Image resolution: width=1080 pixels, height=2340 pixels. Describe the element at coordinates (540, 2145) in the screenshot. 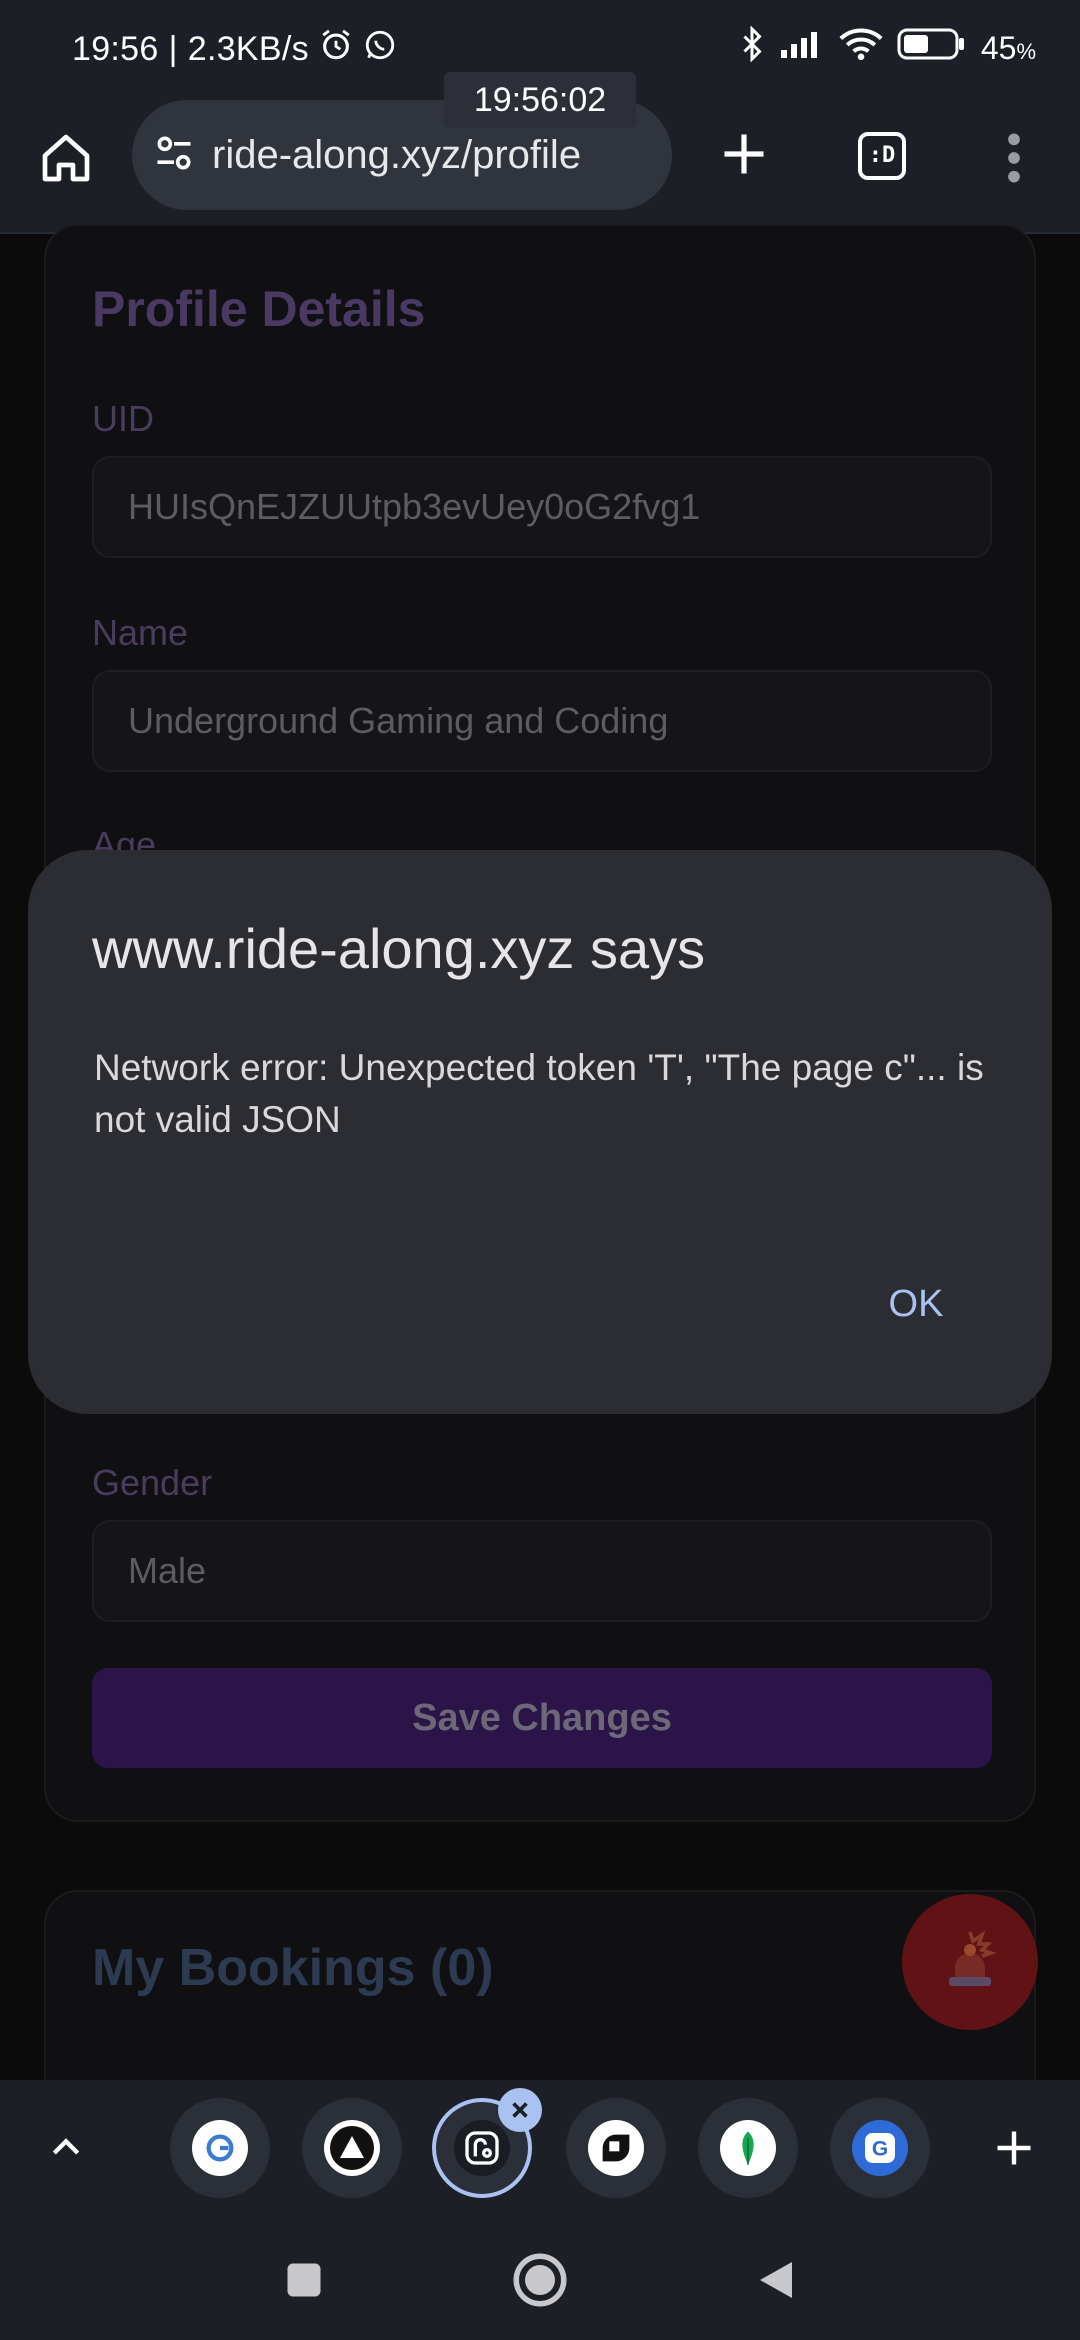

I see `tab-strip: G` at that location.